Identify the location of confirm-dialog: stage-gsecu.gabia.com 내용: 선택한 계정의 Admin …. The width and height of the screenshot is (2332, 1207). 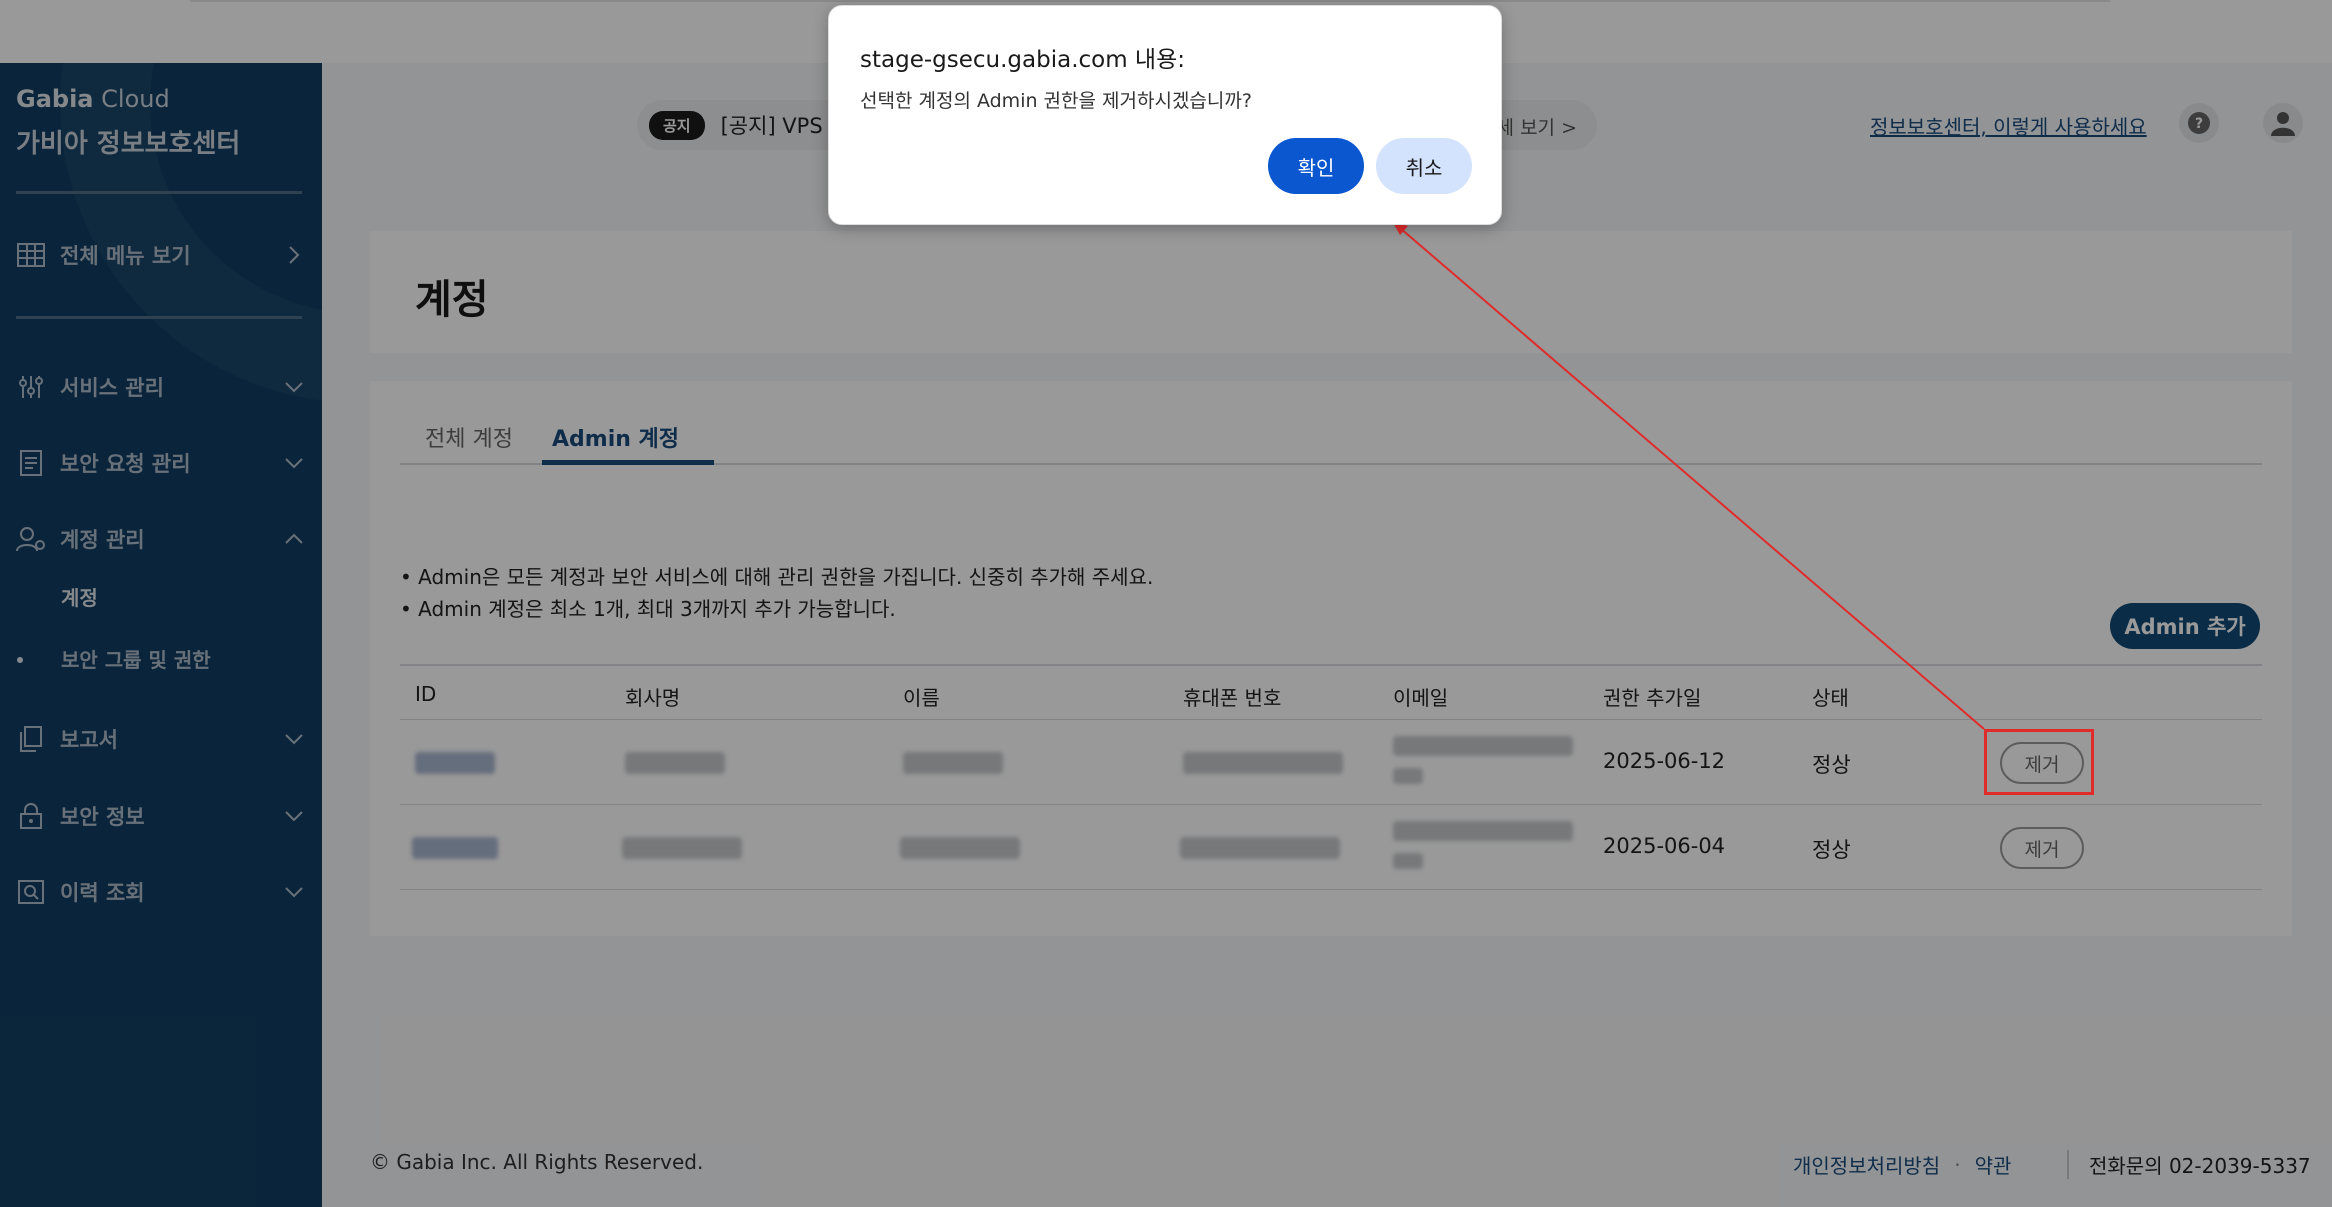
(1165, 115).